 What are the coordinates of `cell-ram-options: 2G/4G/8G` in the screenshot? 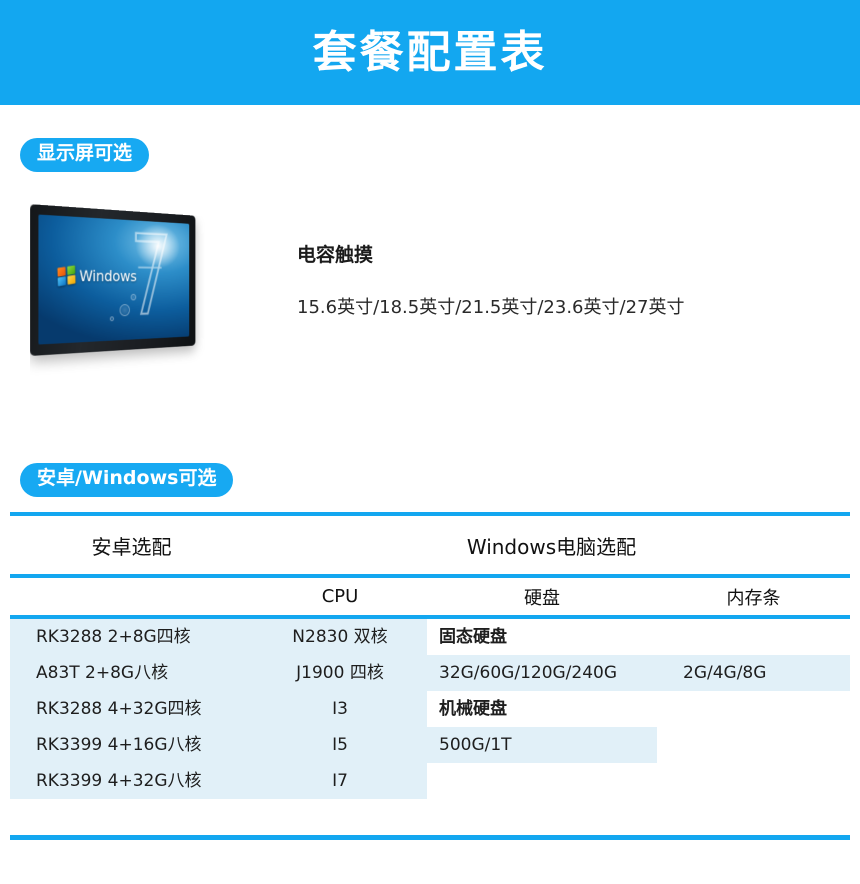 It's located at (753, 727).